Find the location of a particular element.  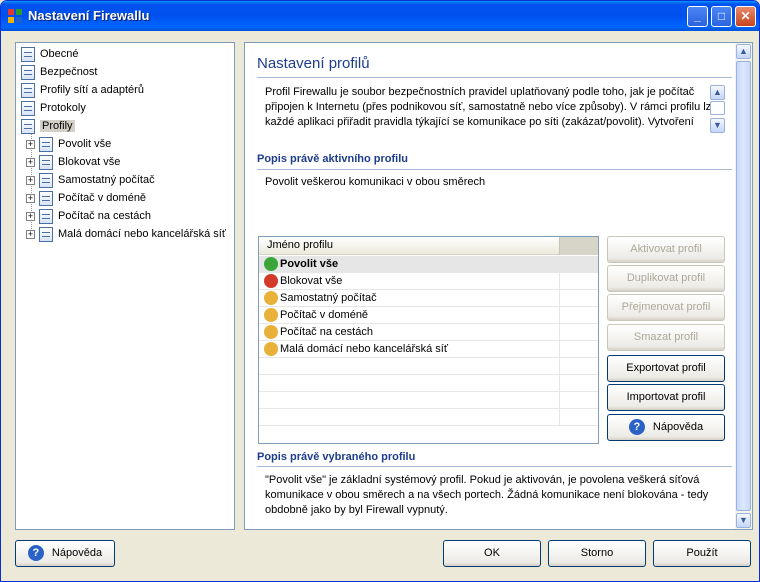

tree-item-profily: Profily is located at coordinates (48, 127).